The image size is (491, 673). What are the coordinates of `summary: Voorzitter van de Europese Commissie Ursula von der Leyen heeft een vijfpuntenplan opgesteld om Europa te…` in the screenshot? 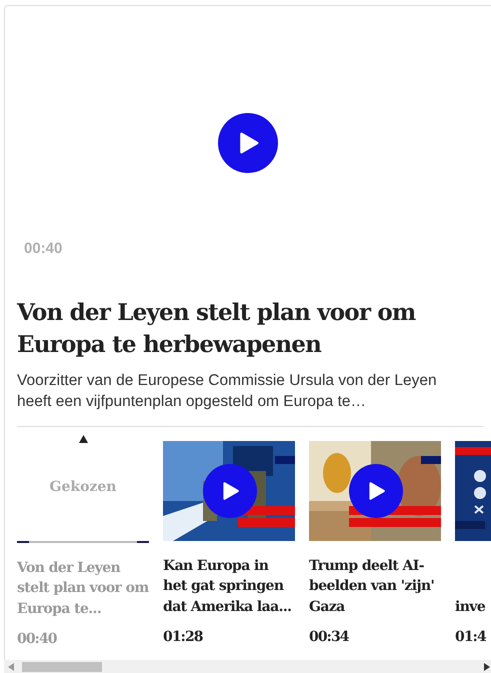 It's located at (227, 391).